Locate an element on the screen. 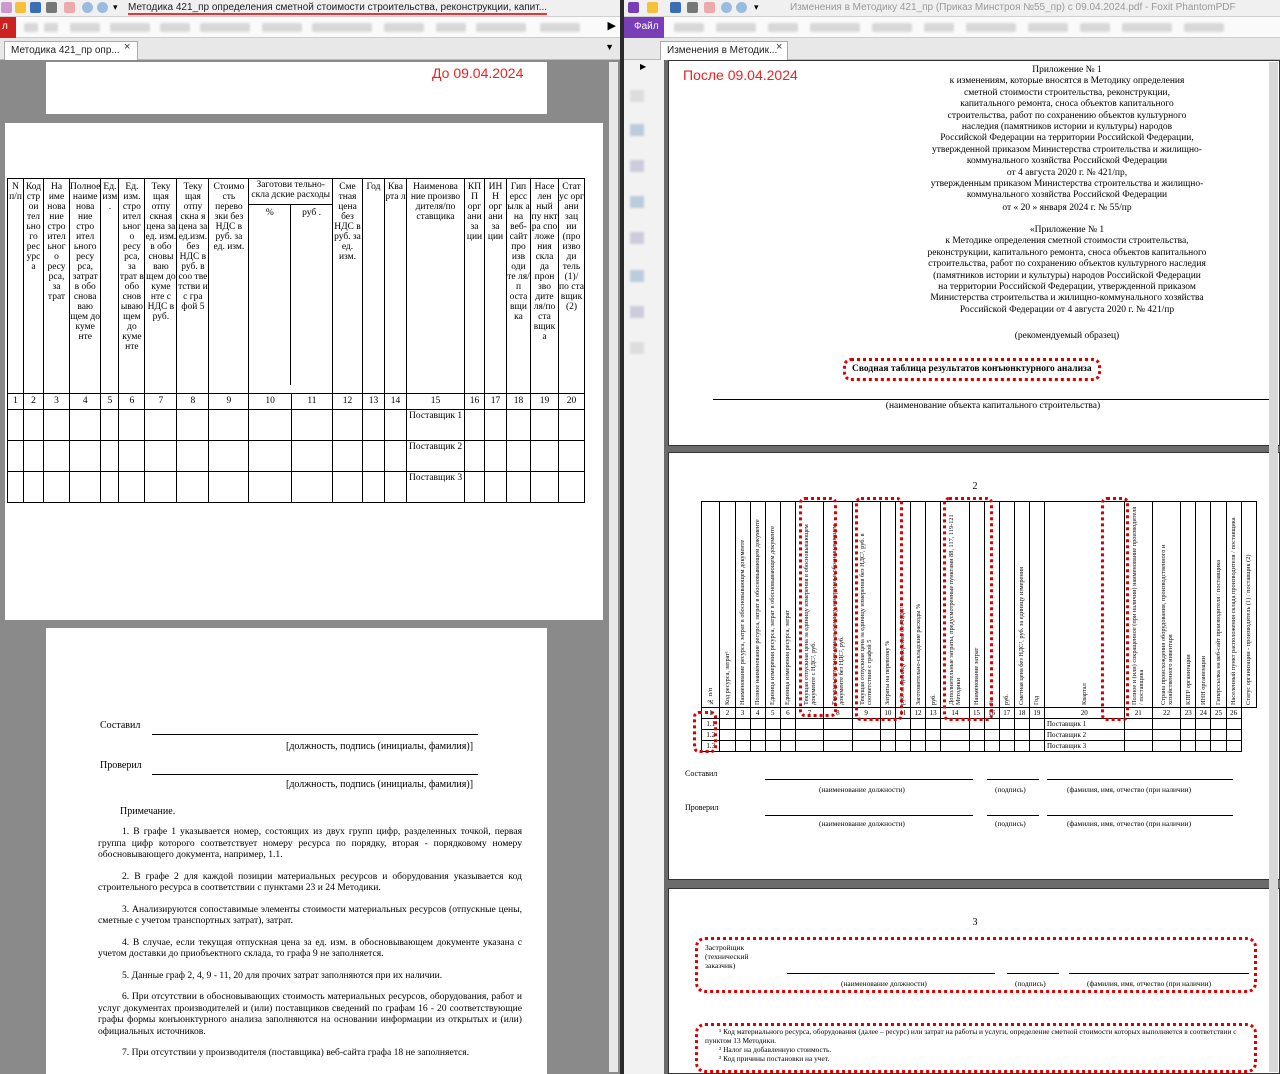 Image resolution: width=1280 pixels, height=1074 pixels. right-header-text: руб. is located at coordinates (1007, 699).